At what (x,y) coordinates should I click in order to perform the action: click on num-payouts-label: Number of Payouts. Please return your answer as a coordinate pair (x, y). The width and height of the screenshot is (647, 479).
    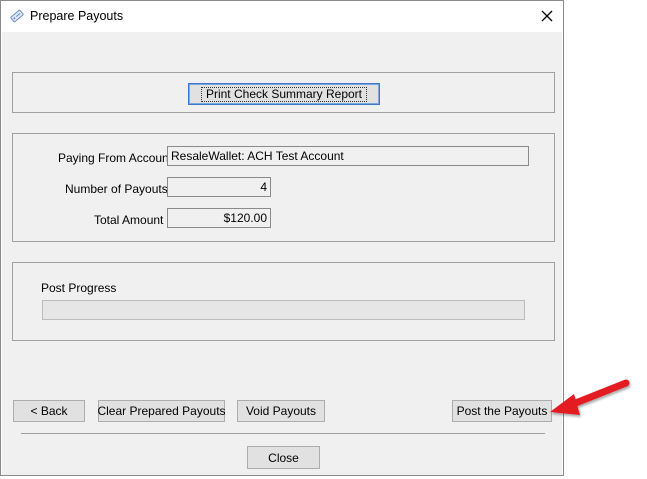
    Looking at the image, I should click on (116, 189).